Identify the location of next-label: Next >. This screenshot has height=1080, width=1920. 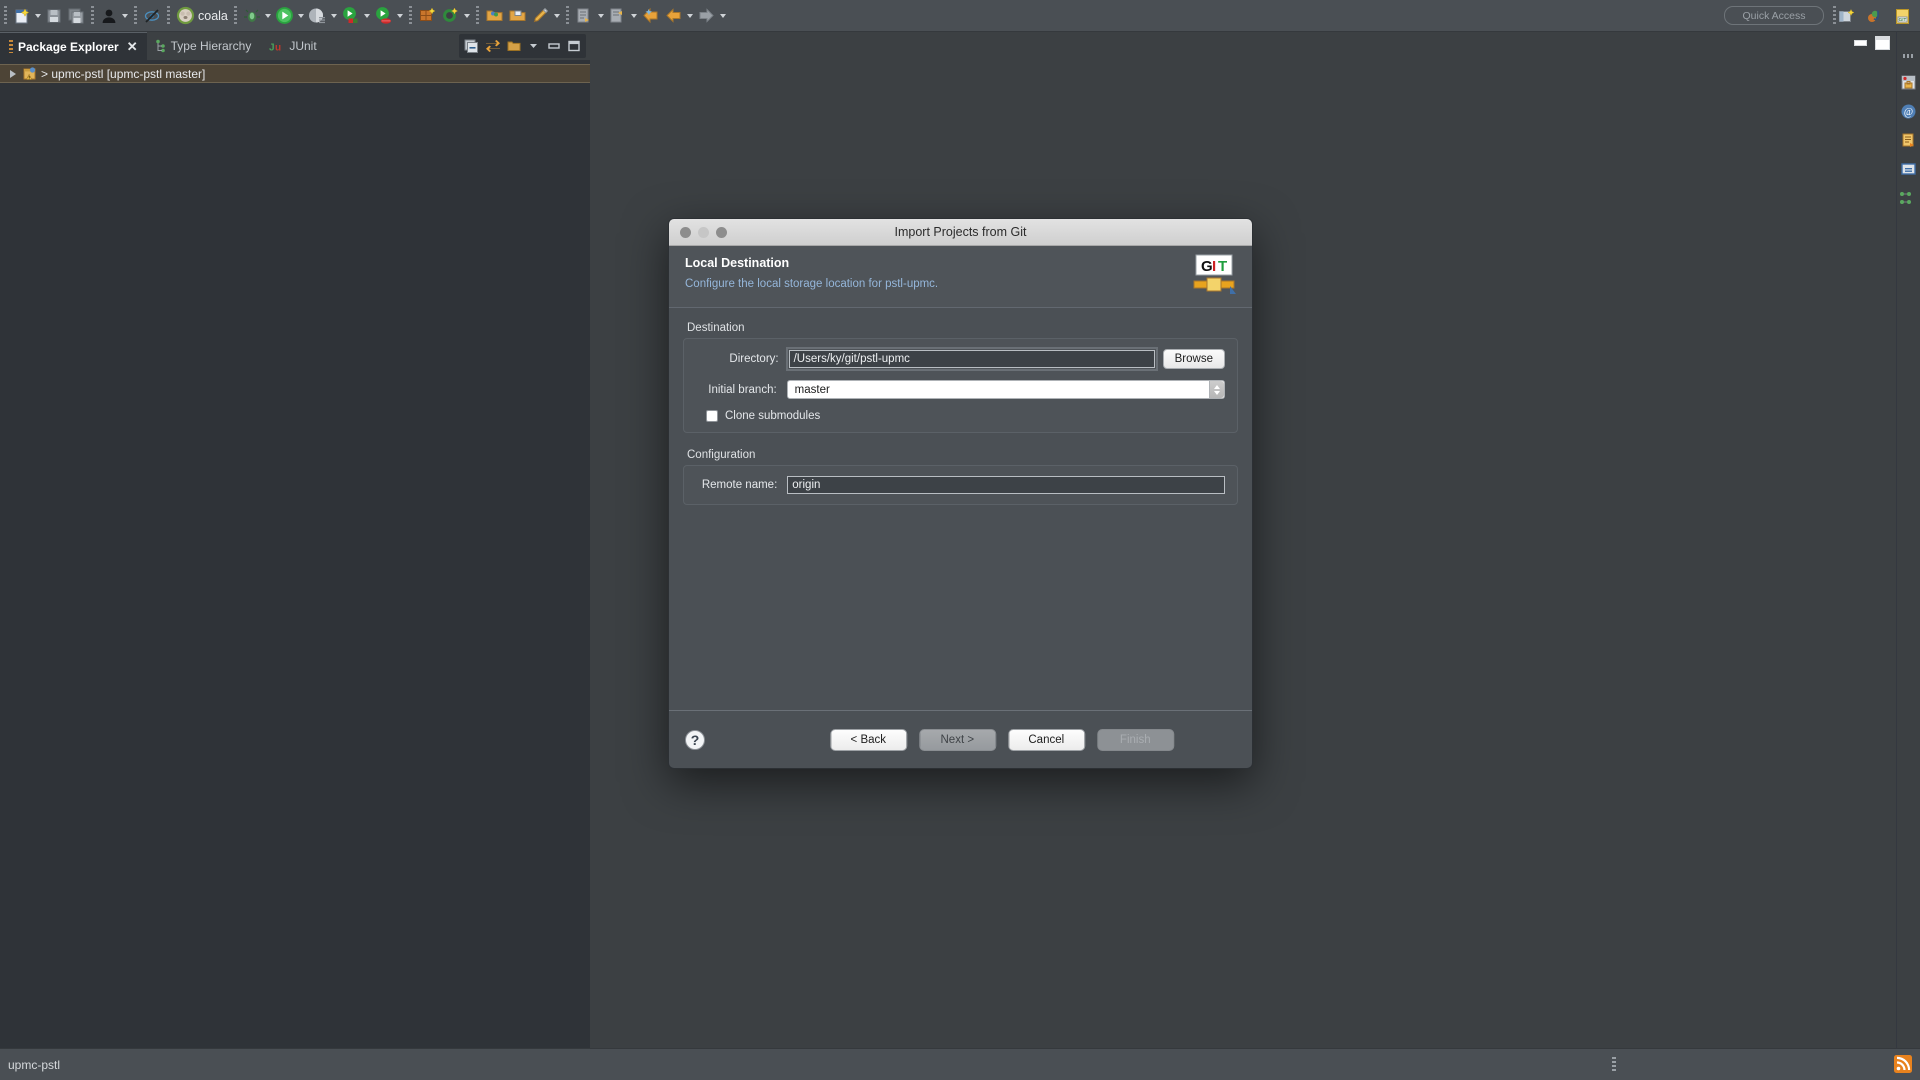
(957, 739).